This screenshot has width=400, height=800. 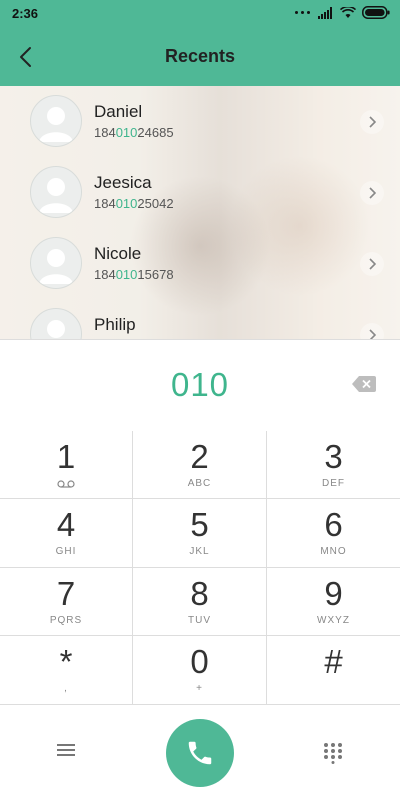 I want to click on key-0: 0 +, so click(x=200, y=670).